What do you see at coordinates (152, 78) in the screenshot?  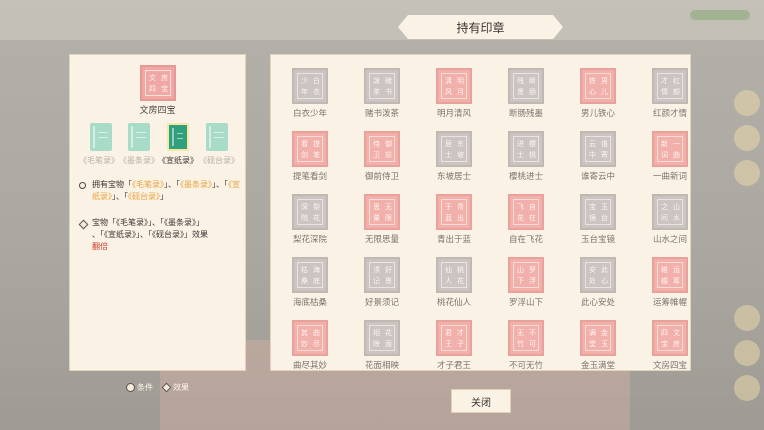 I see `featured-seal-glyph: 文` at bounding box center [152, 78].